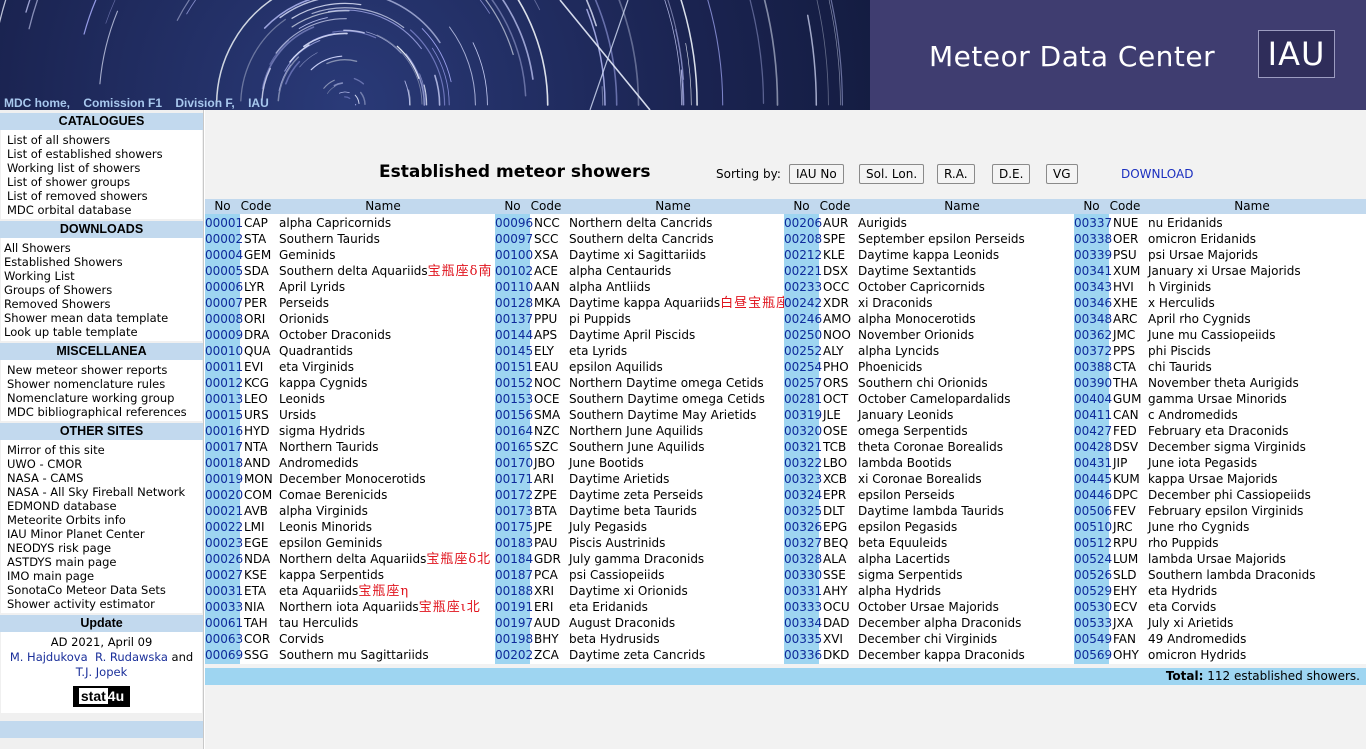 Image resolution: width=1366 pixels, height=749 pixels. Describe the element at coordinates (1218, 431) in the screenshot. I see `shower-name: February eta Draconids` at that location.